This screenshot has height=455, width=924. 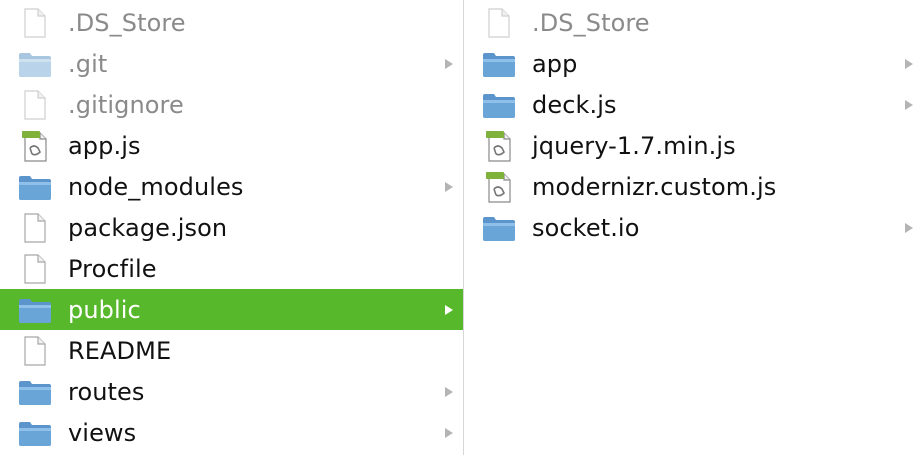 I want to click on folder-row: routes, so click(x=231, y=391).